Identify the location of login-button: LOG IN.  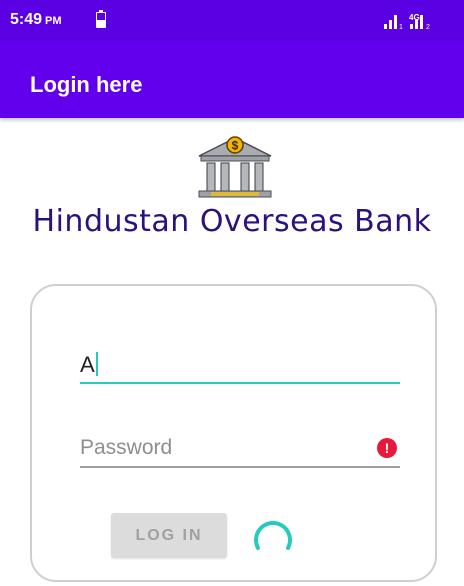
(169, 535).